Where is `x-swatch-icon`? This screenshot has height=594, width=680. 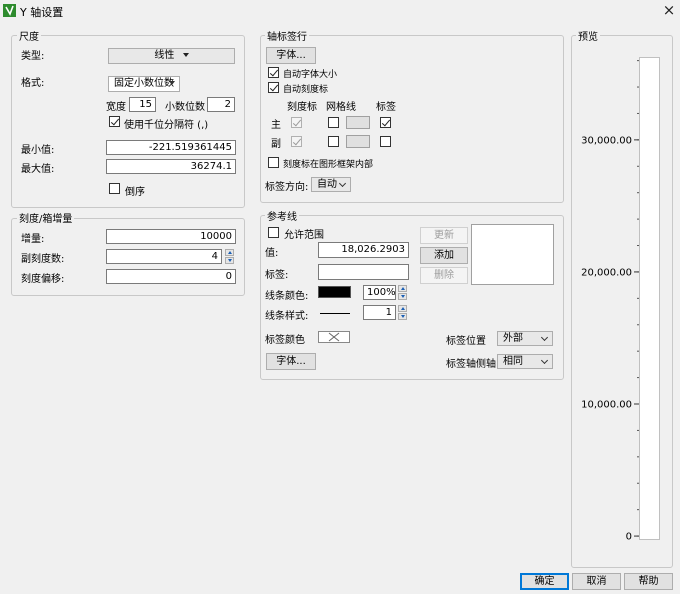
x-swatch-icon is located at coordinates (334, 337).